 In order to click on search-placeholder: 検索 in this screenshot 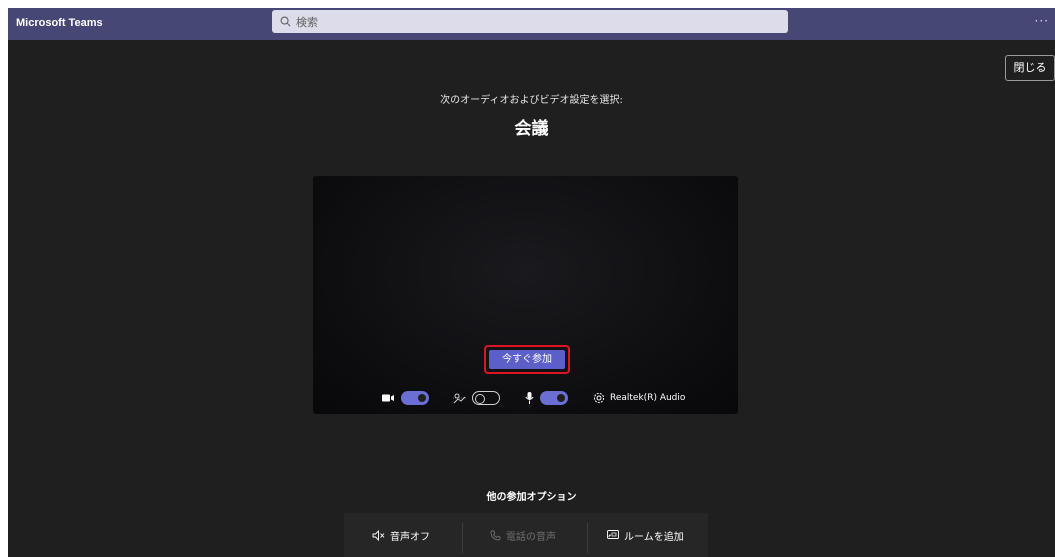, I will do `click(307, 22)`.